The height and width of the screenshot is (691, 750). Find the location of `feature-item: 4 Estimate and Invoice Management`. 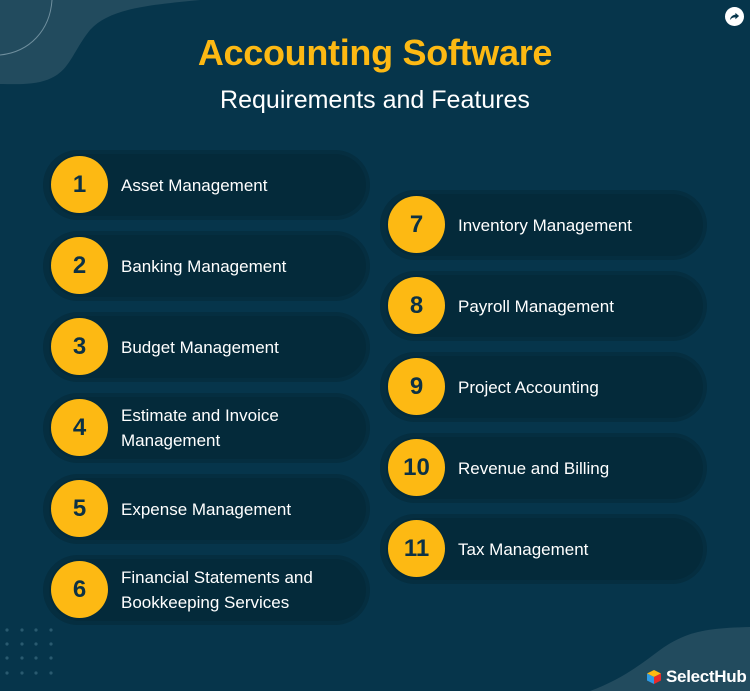

feature-item: 4 Estimate and Invoice Management is located at coordinates (206, 428).